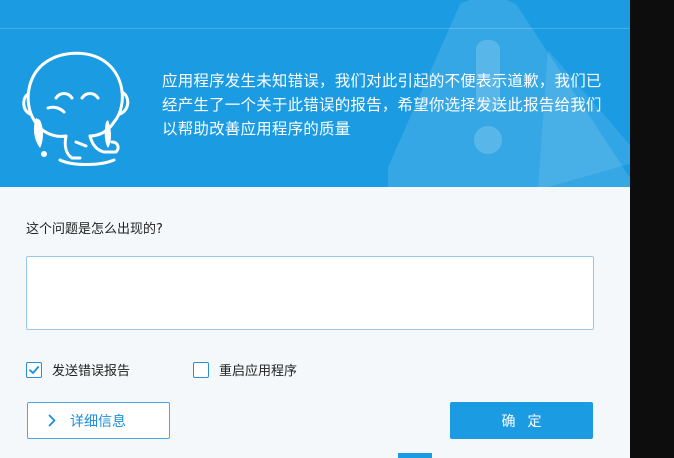 Image resolution: width=674 pixels, height=458 pixels. Describe the element at coordinates (521, 420) in the screenshot. I see `ok-button: 确定` at that location.